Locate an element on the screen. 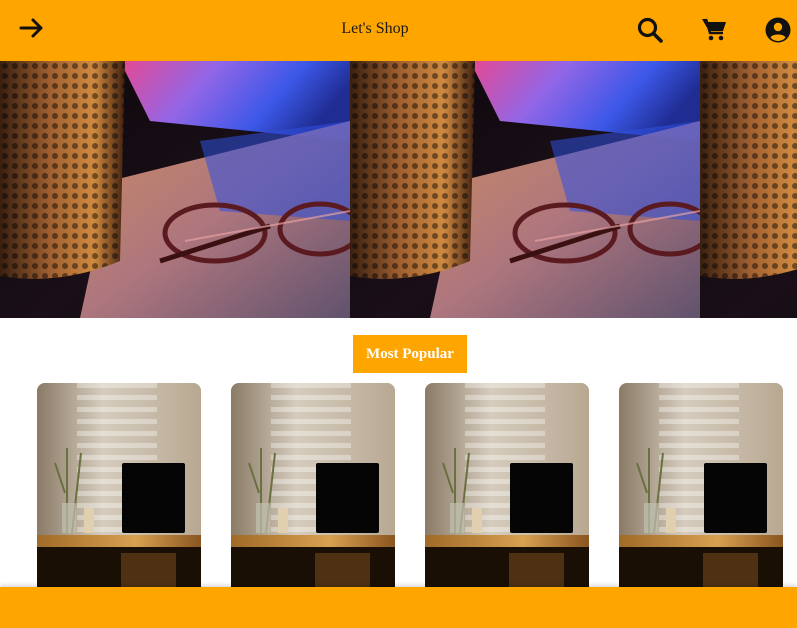  section-title: Most Popular is located at coordinates (410, 354).